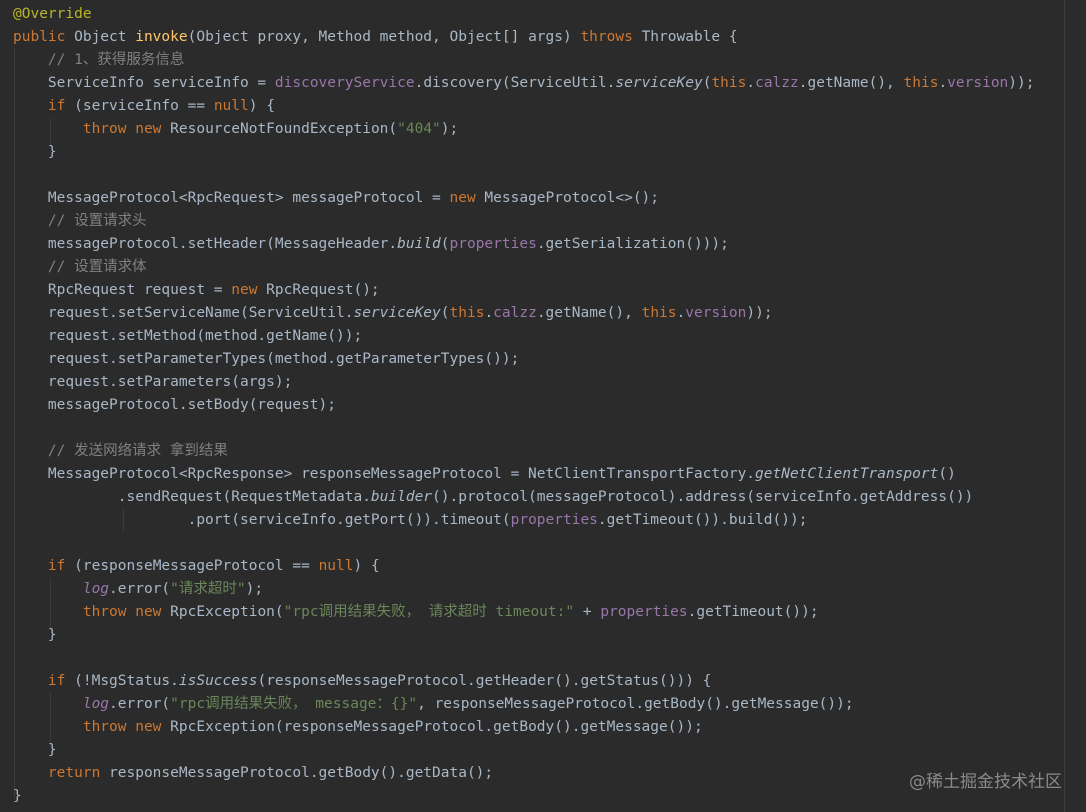  Describe the element at coordinates (192, 497) in the screenshot. I see `code-token: .sendRequest(RequestMetadata.` at that location.